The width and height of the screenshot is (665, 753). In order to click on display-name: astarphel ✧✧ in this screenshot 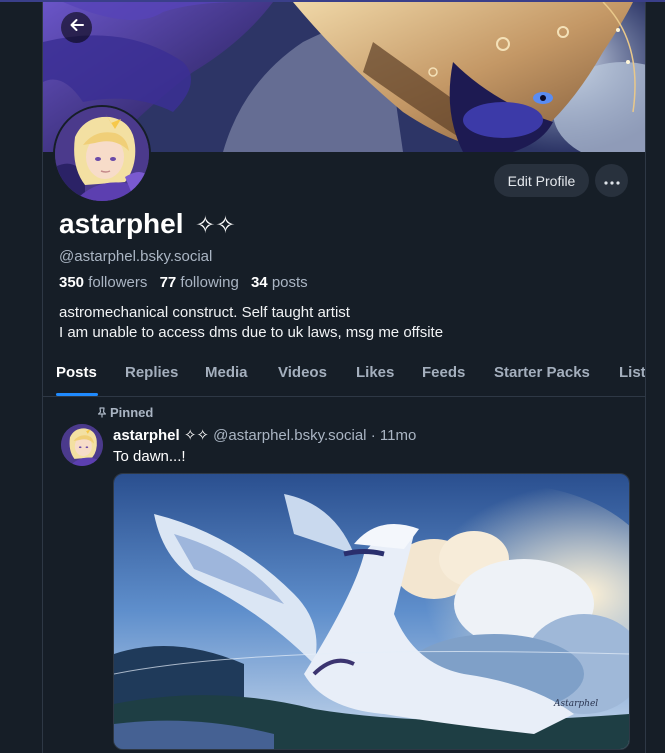, I will do `click(147, 224)`.